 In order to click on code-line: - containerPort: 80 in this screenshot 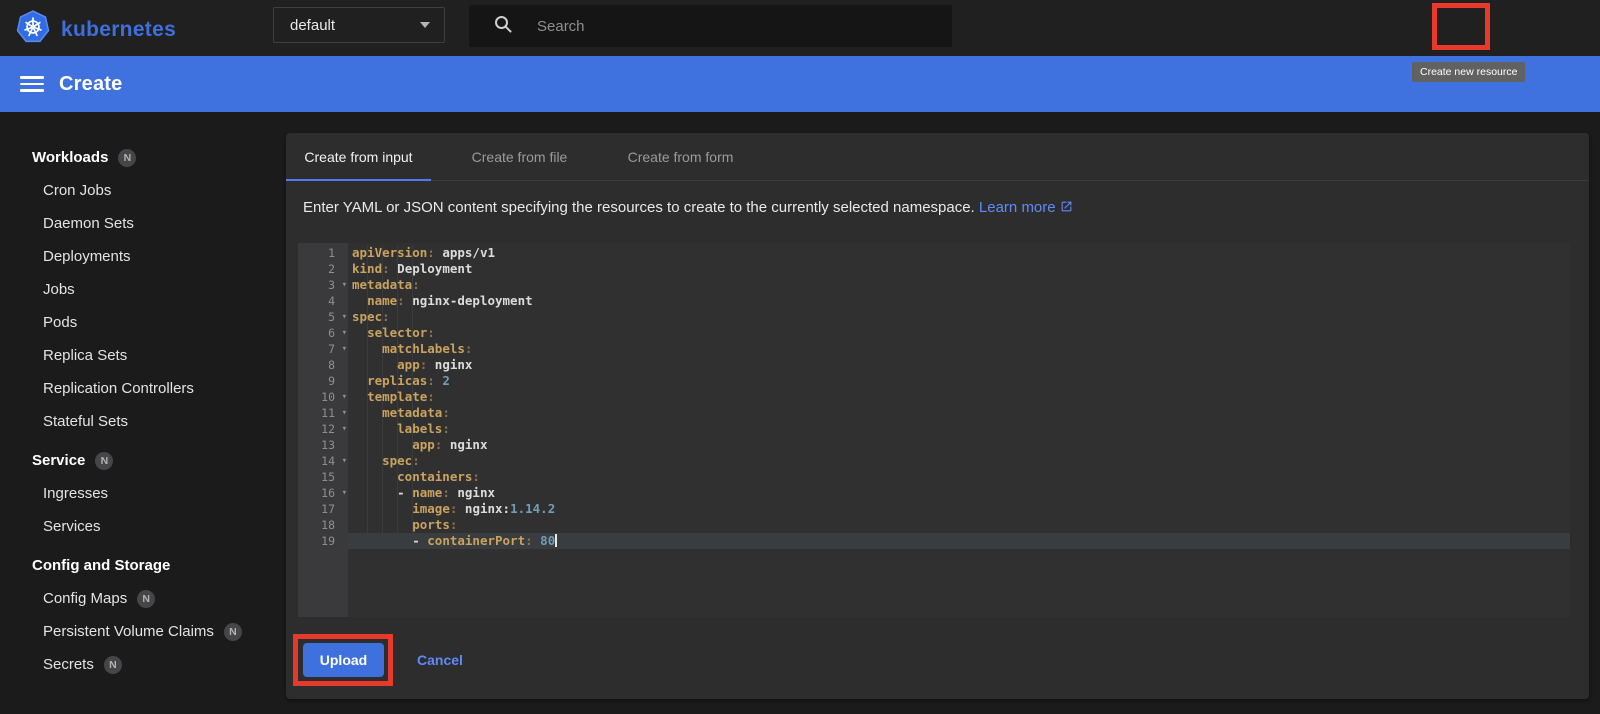, I will do `click(959, 541)`.